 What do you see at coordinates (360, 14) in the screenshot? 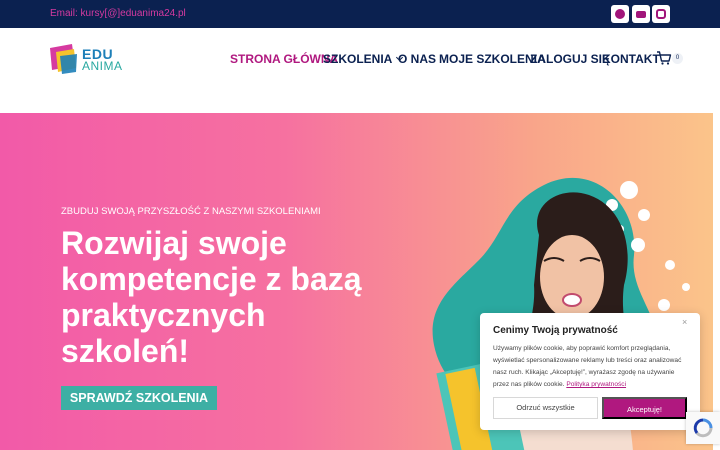
I see `top-bar: Email: kursy[@]eduanima24.pl` at bounding box center [360, 14].